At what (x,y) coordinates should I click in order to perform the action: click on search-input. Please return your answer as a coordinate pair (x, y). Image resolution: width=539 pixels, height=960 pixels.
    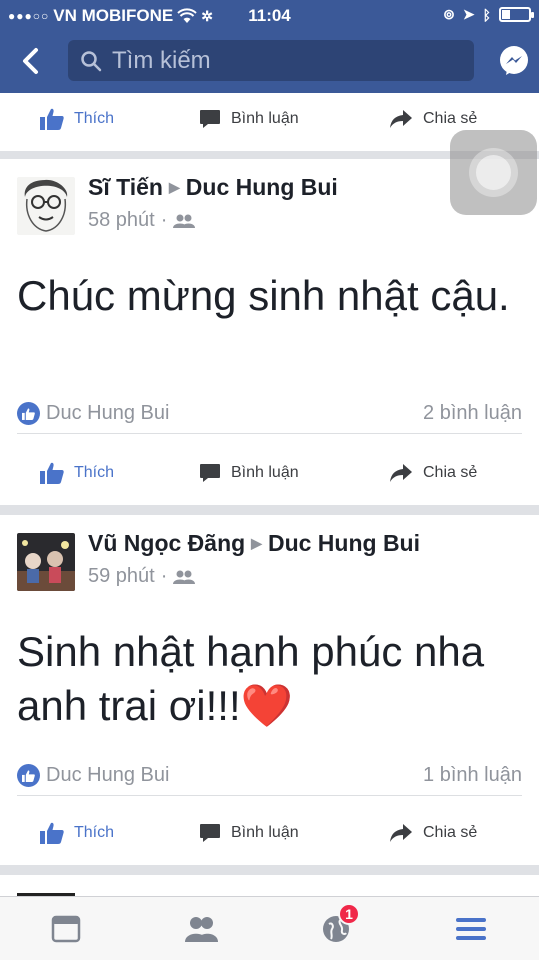
    Looking at the image, I should click on (282, 60).